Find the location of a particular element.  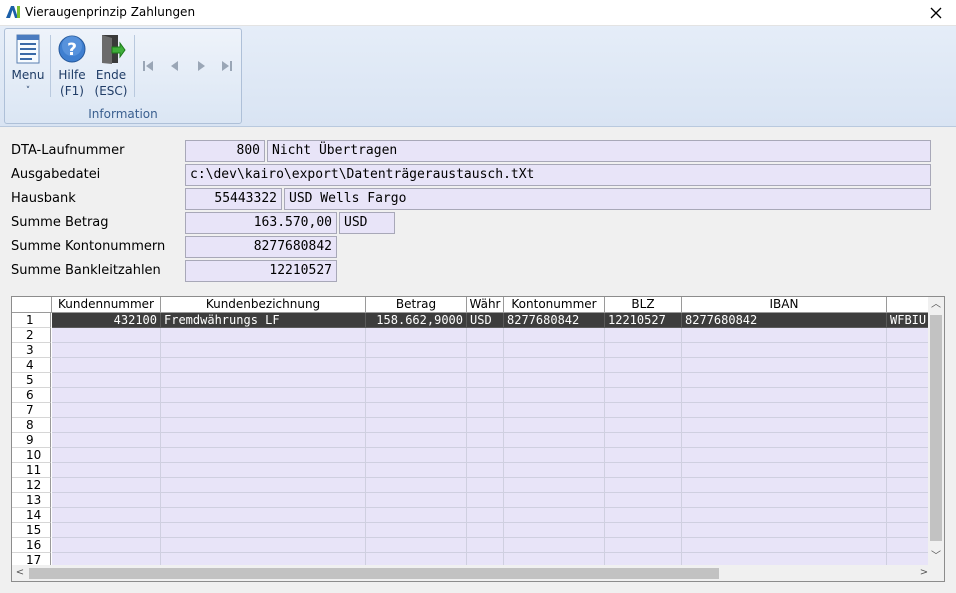

menu-button: Menu ˅ is located at coordinates (28, 66).